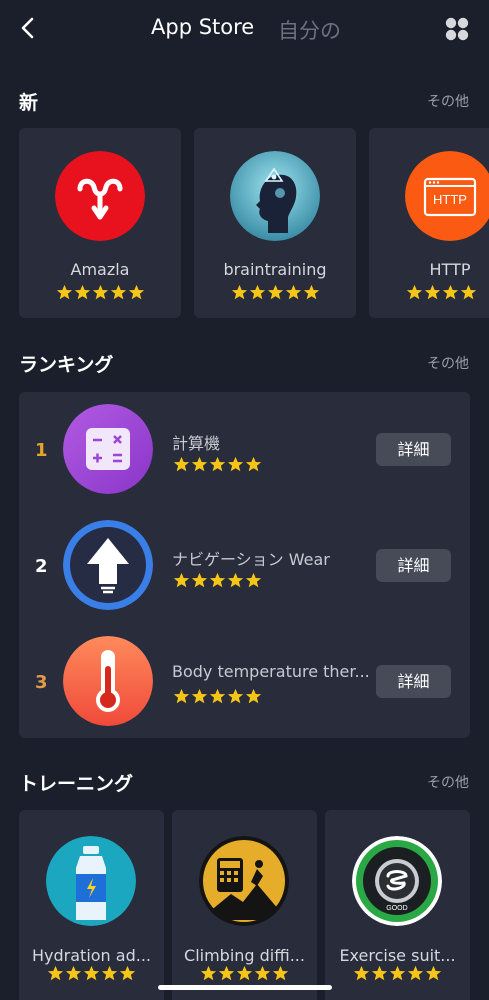  What do you see at coordinates (66, 365) in the screenshot?
I see `section-title-ranking: ランキング` at bounding box center [66, 365].